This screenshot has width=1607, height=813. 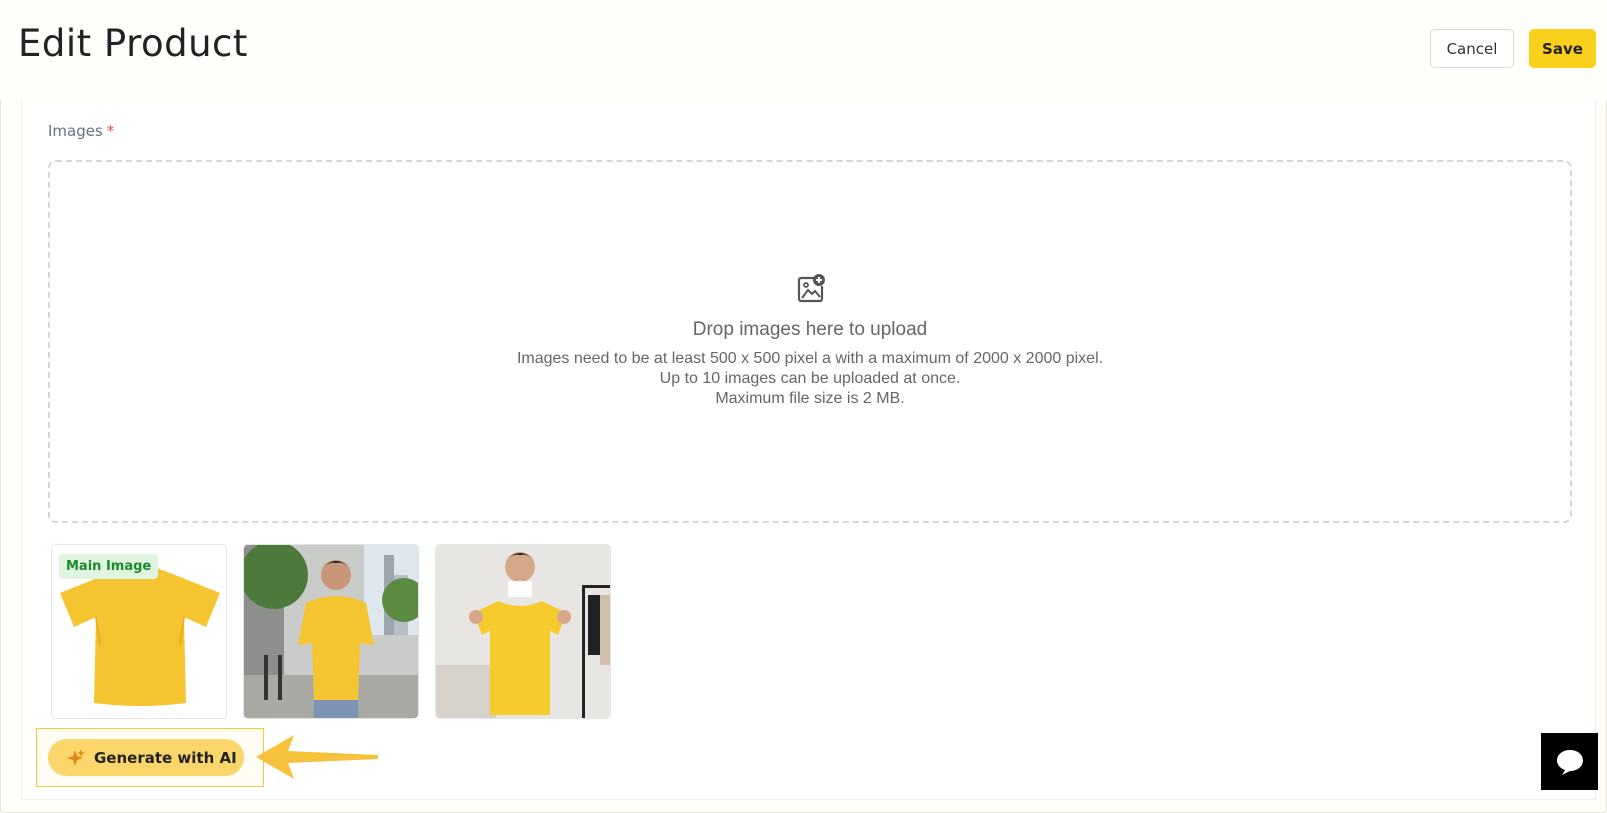 I want to click on chat-button, so click(x=1569, y=761).